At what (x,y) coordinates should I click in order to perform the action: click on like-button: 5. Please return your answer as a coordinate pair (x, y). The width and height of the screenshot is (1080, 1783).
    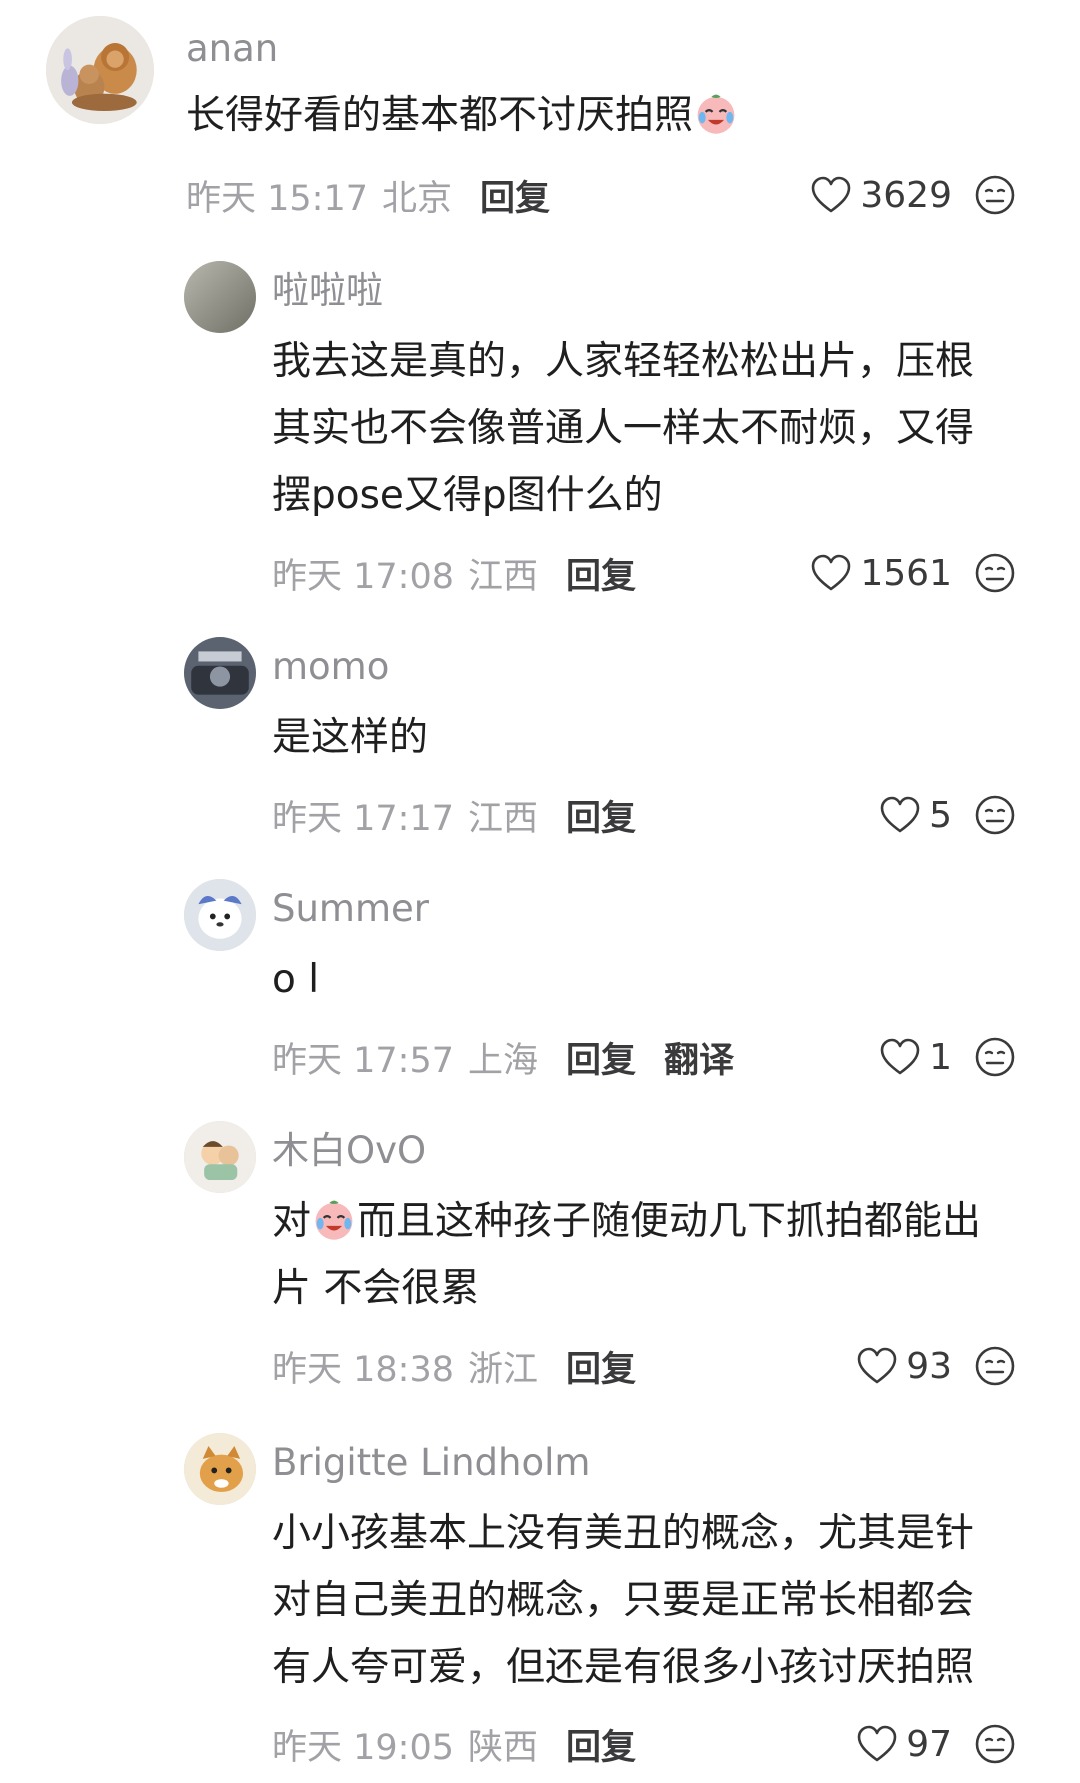
    Looking at the image, I should click on (915, 815).